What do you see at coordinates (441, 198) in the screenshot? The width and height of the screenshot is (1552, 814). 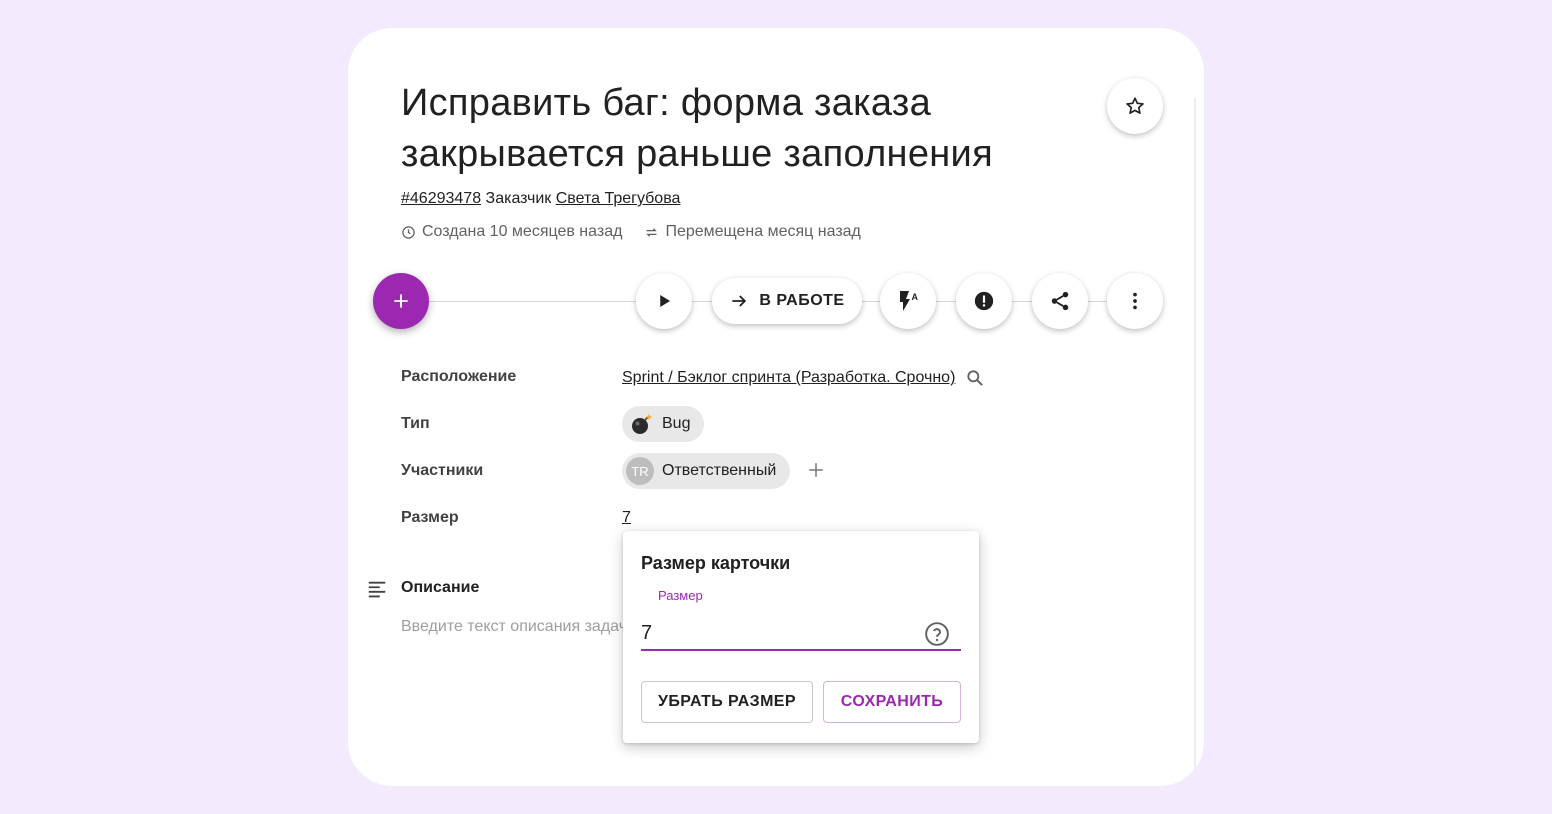 I see `task-id-link: #46293478` at bounding box center [441, 198].